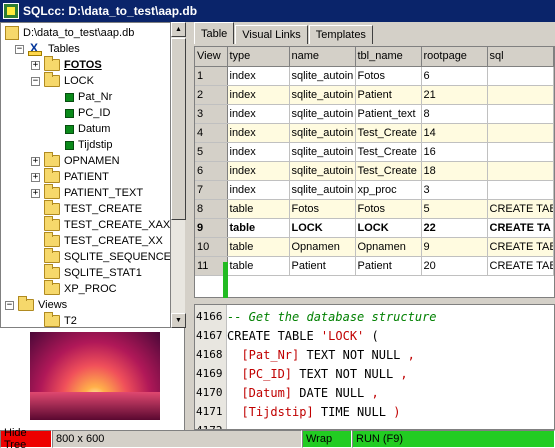 This screenshot has width=555, height=448. What do you see at coordinates (454, 57) in the screenshot?
I see `column-header-rootpage: rootpage` at bounding box center [454, 57].